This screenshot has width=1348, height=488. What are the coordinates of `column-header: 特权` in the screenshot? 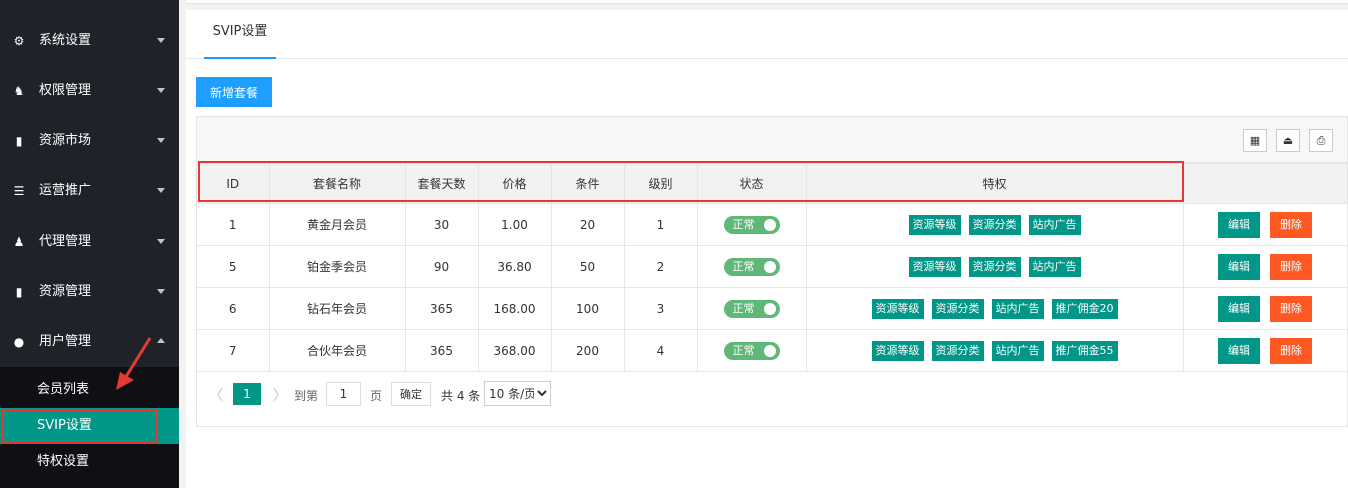 It's located at (994, 183).